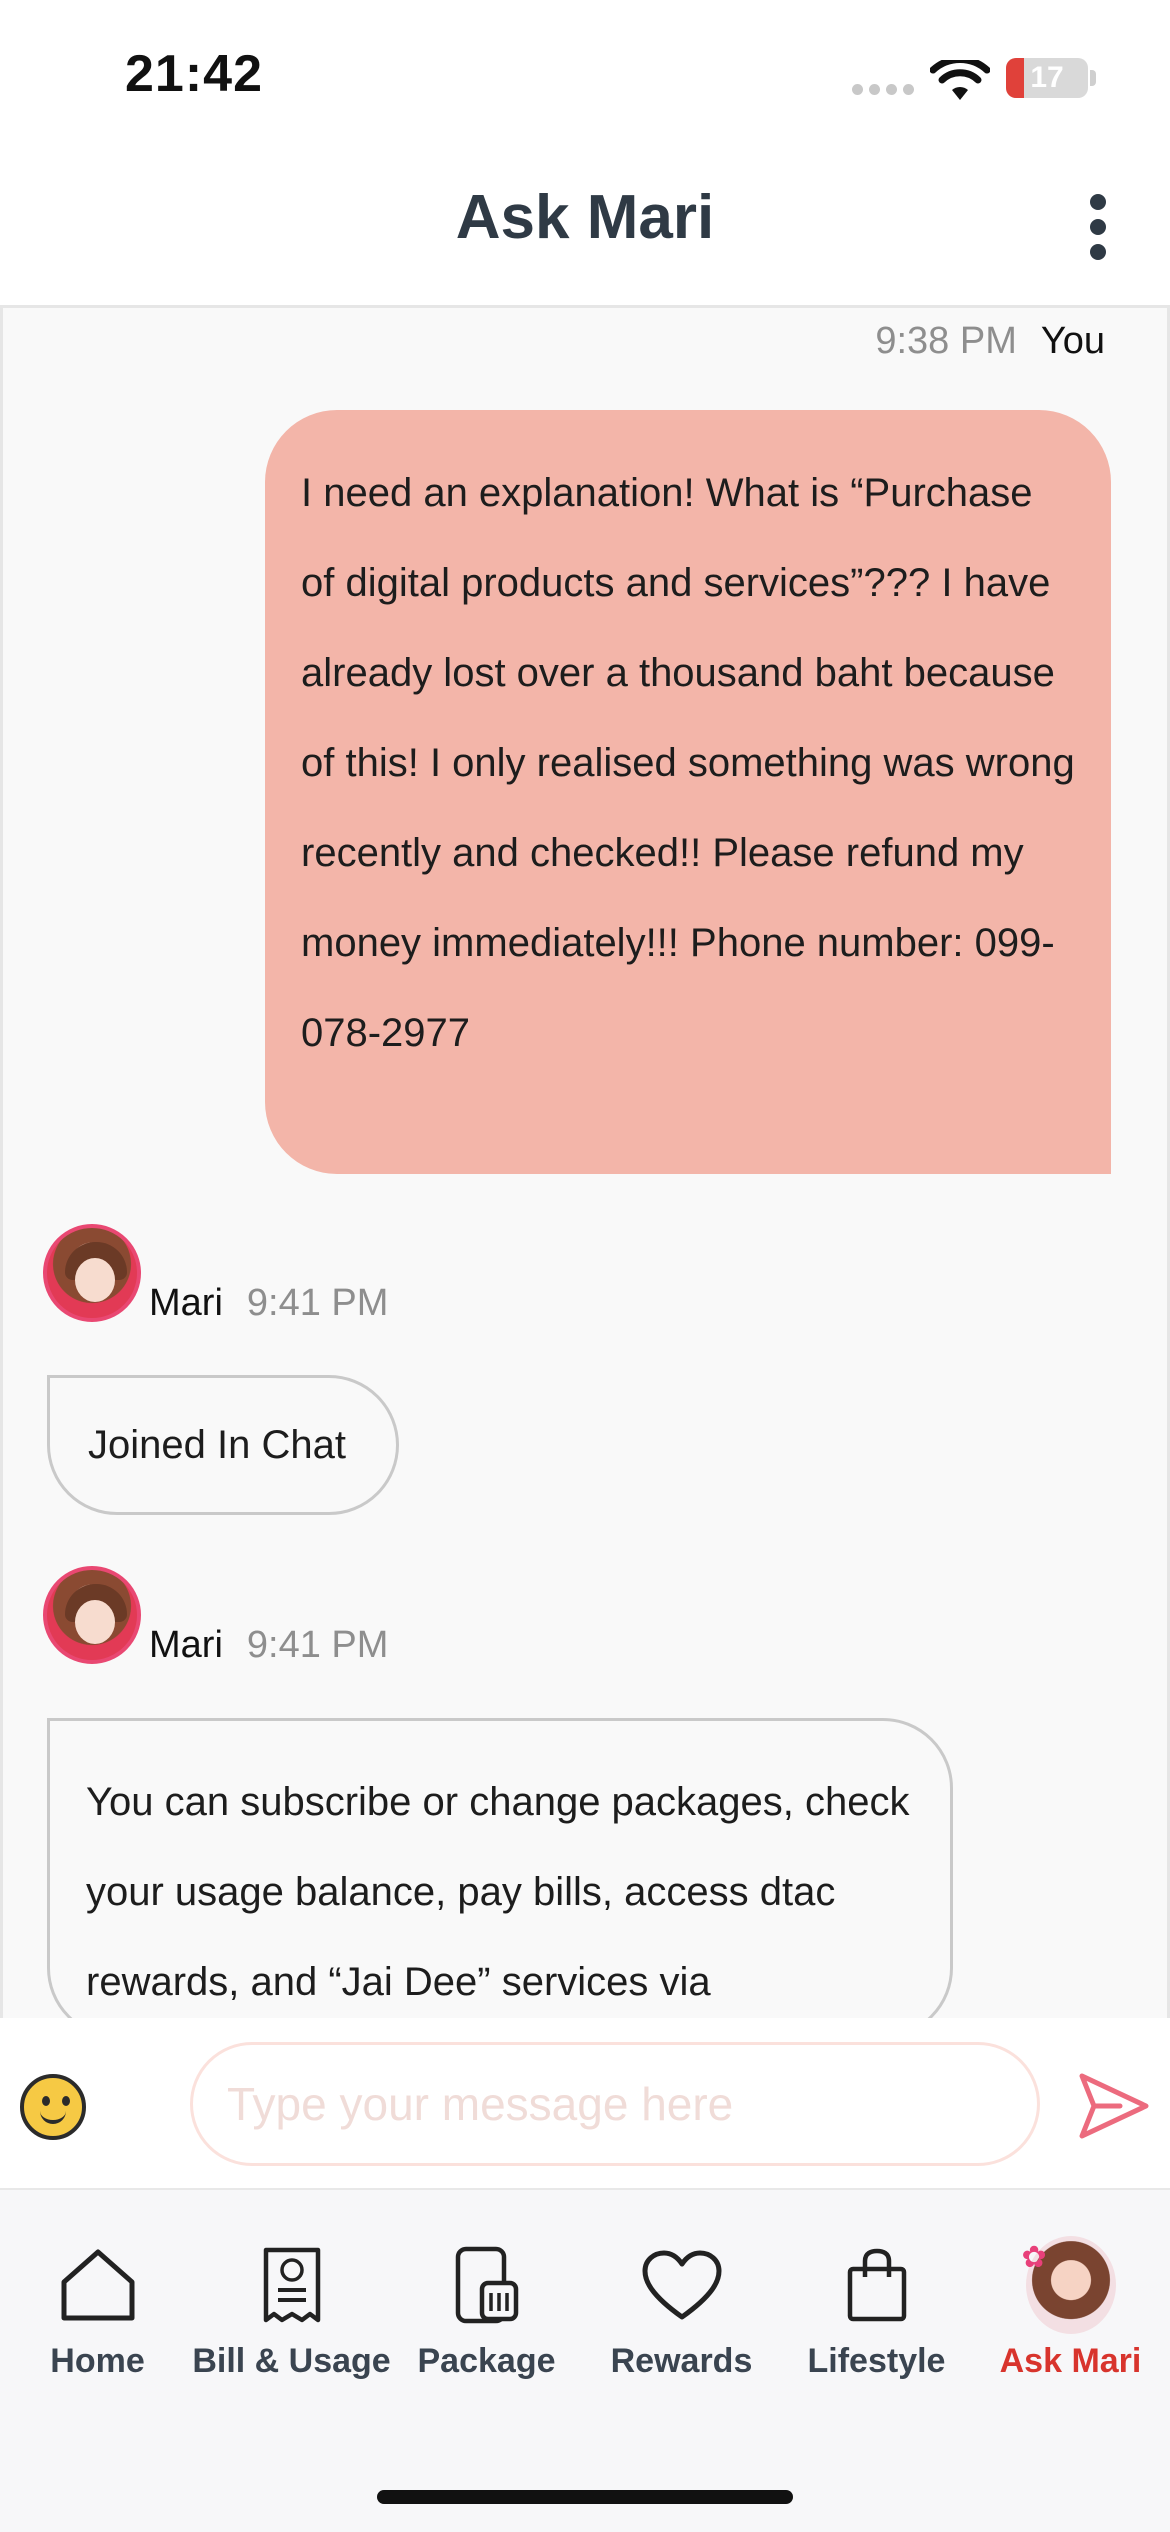 This screenshot has height=2532, width=1170. Describe the element at coordinates (1072, 341) in the screenshot. I see `message-sender: You` at that location.